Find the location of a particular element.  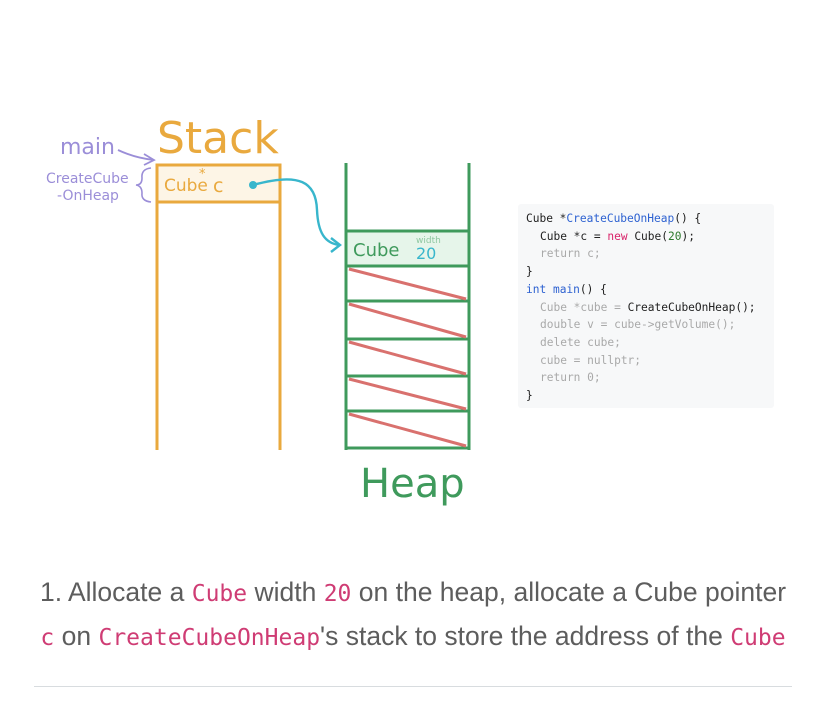

code-token: 20 is located at coordinates (675, 236).